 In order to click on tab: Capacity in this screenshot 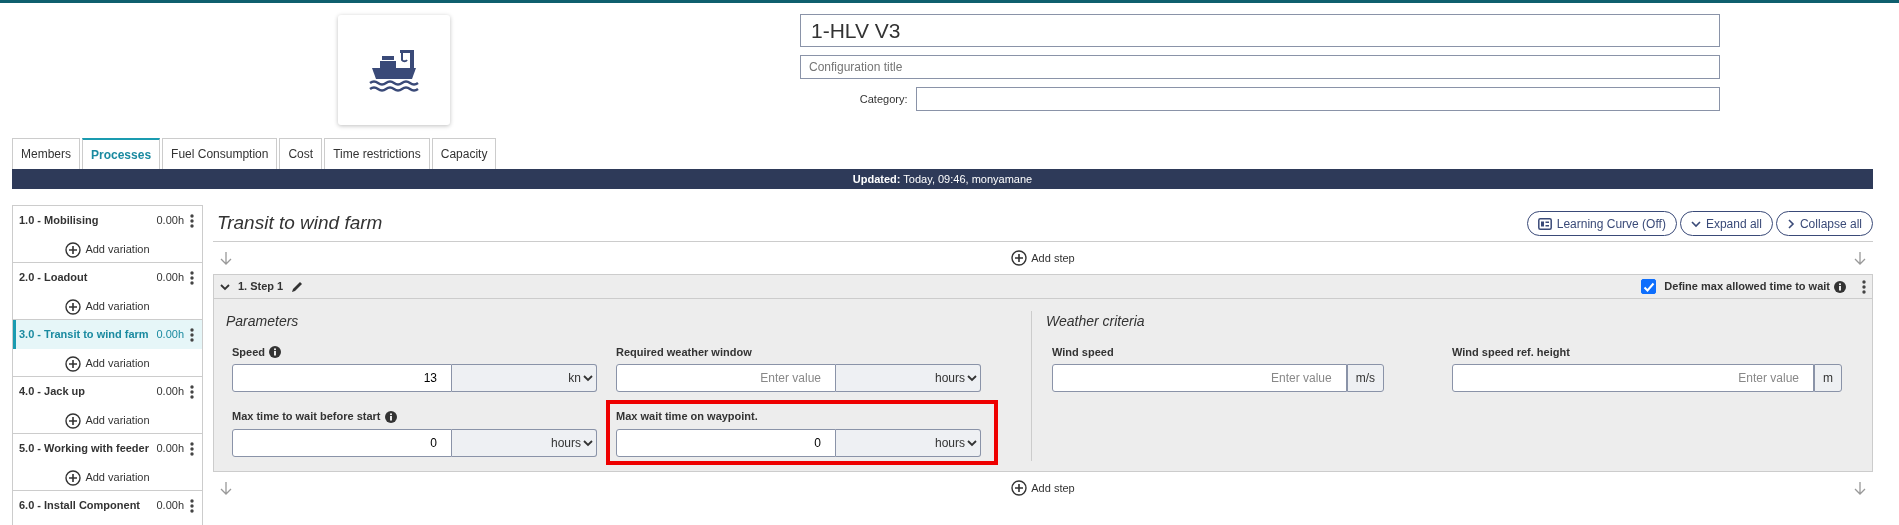, I will do `click(464, 153)`.